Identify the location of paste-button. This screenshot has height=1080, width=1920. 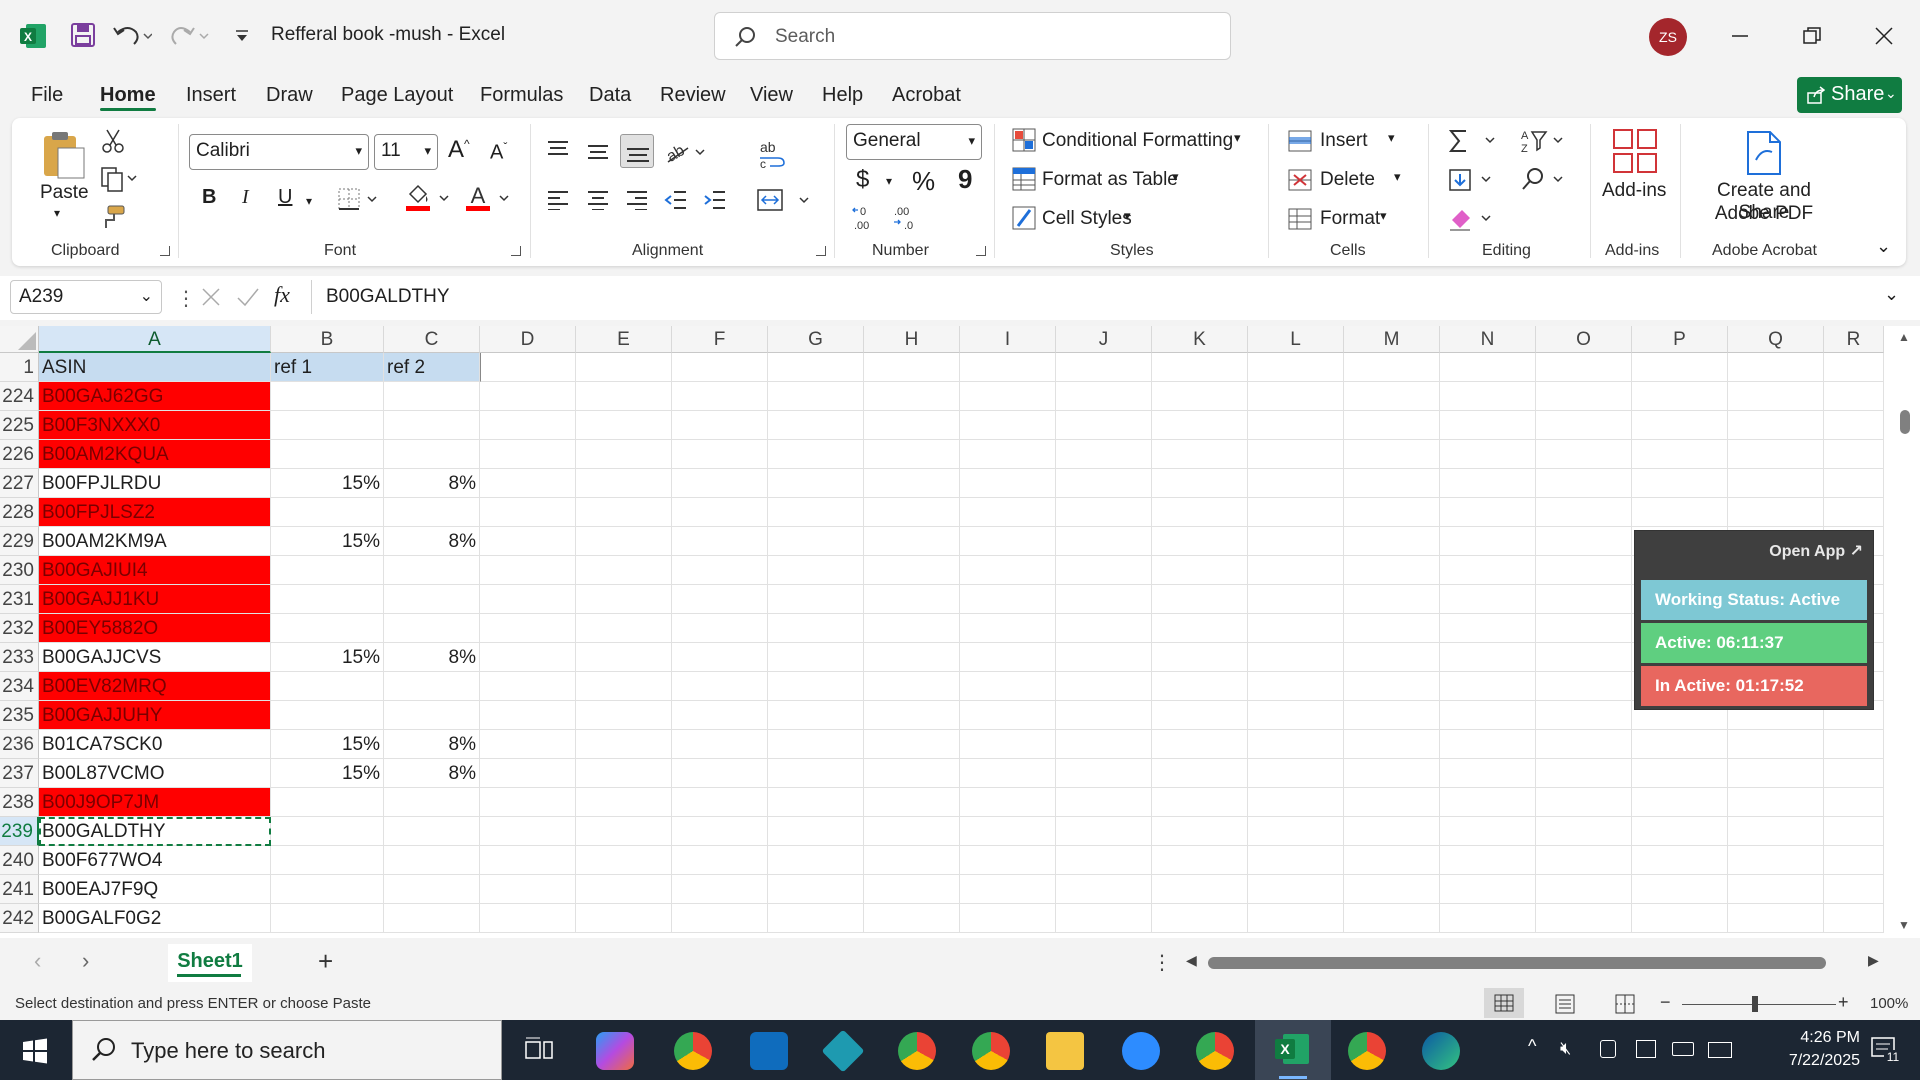
(63, 155).